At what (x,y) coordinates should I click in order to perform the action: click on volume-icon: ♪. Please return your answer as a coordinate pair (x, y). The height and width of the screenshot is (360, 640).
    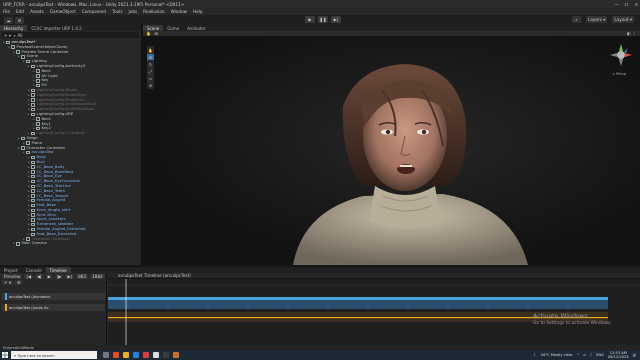
    Looking at the image, I should click on (591, 355).